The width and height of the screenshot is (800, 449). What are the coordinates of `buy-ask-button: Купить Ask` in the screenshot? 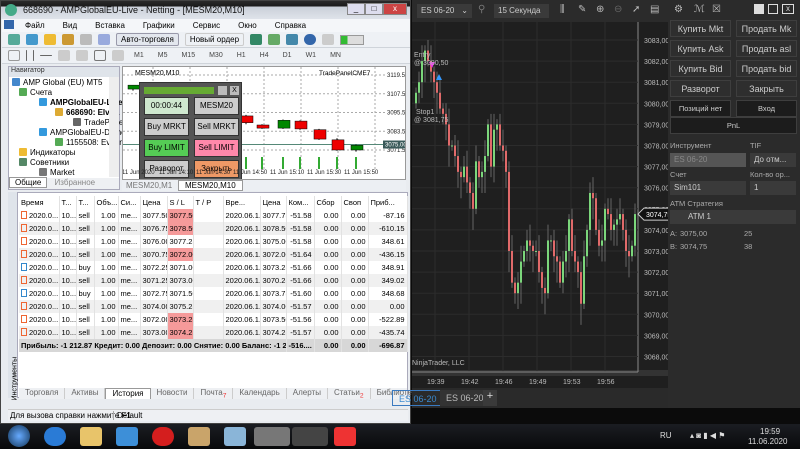 It's located at (700, 48).